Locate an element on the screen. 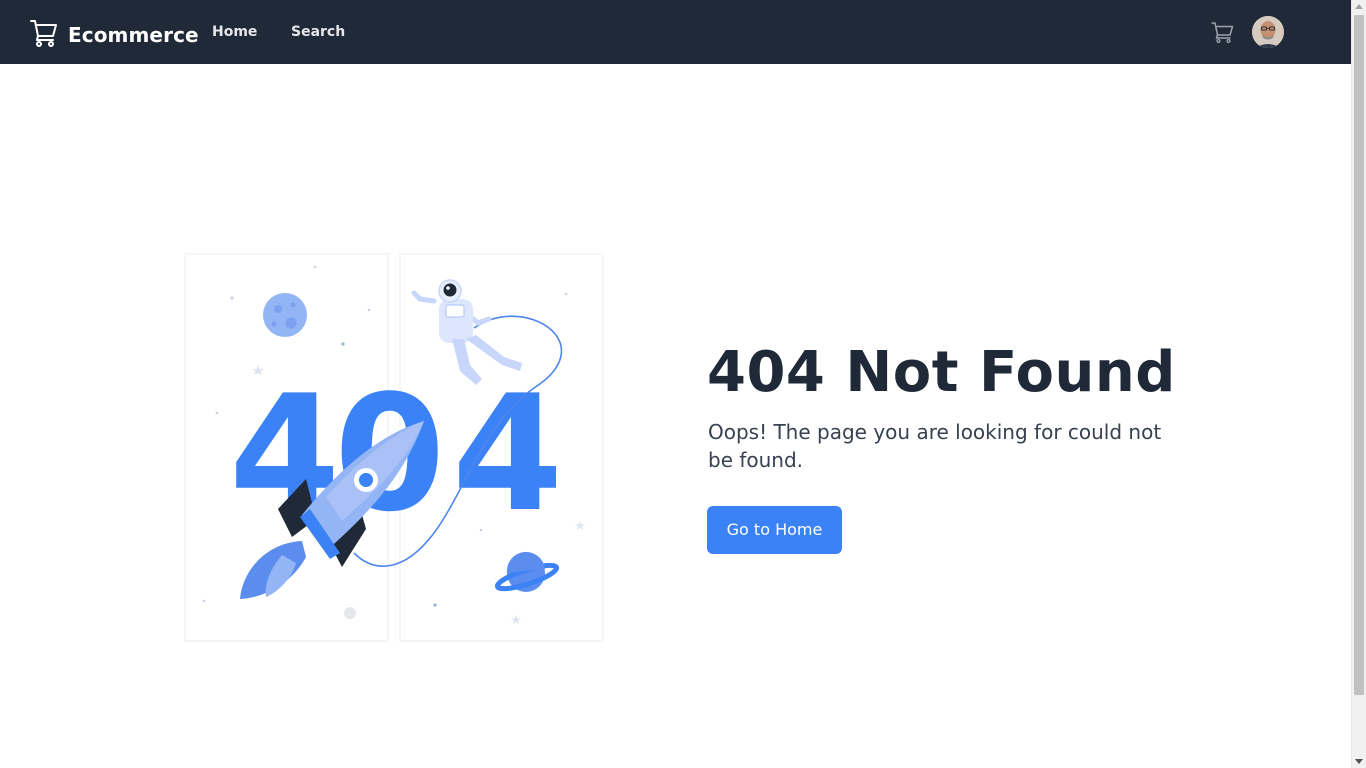 The width and height of the screenshot is (1366, 768). cart-button is located at coordinates (1223, 32).